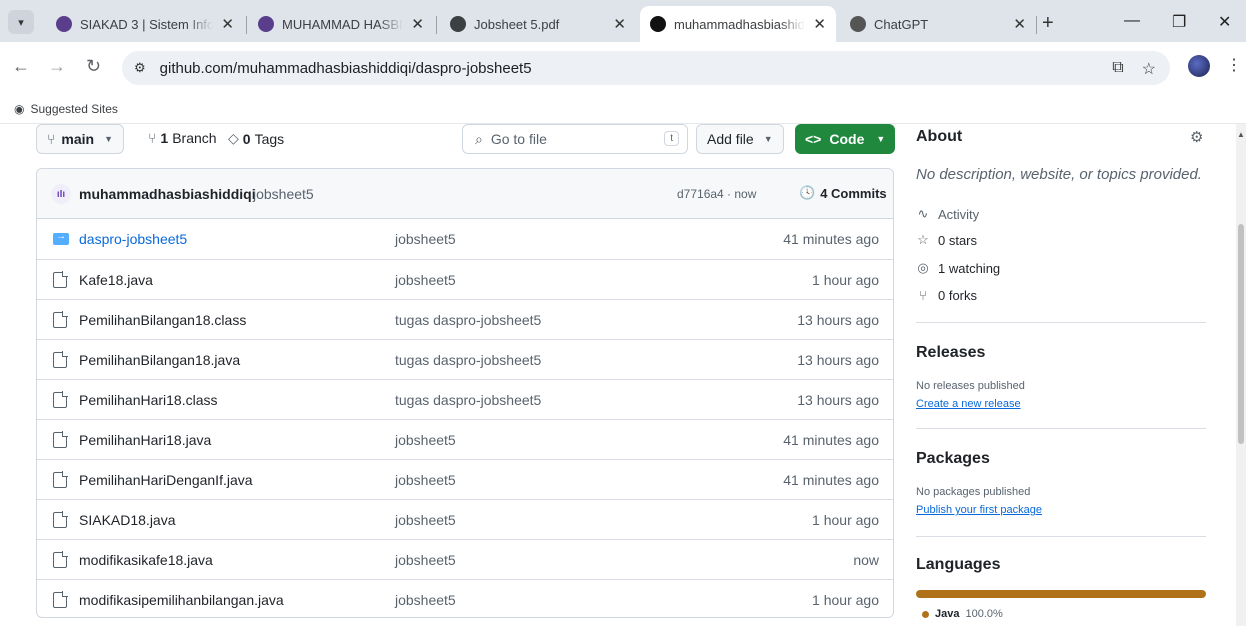 The width and height of the screenshot is (1246, 626). I want to click on reload-icon: ↻, so click(93, 66).